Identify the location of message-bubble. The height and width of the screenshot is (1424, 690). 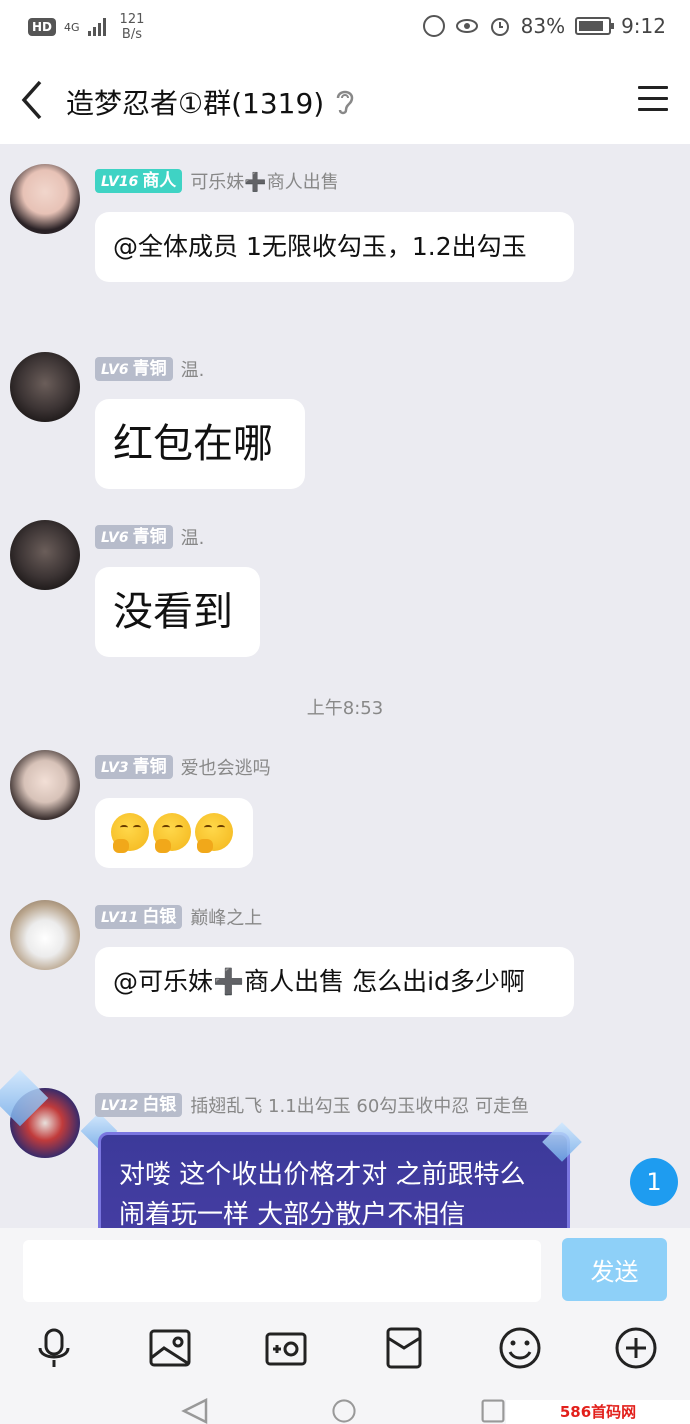
(174, 833).